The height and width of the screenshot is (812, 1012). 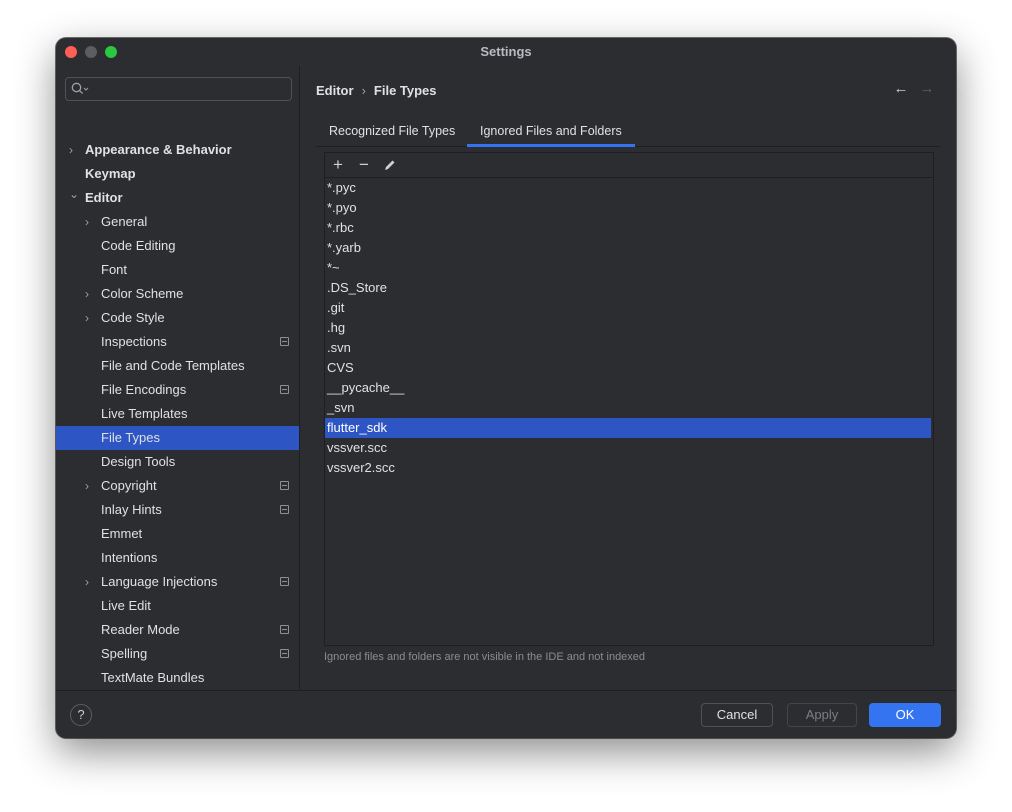 What do you see at coordinates (629, 165) in the screenshot?
I see `list-toolbar: + −` at bounding box center [629, 165].